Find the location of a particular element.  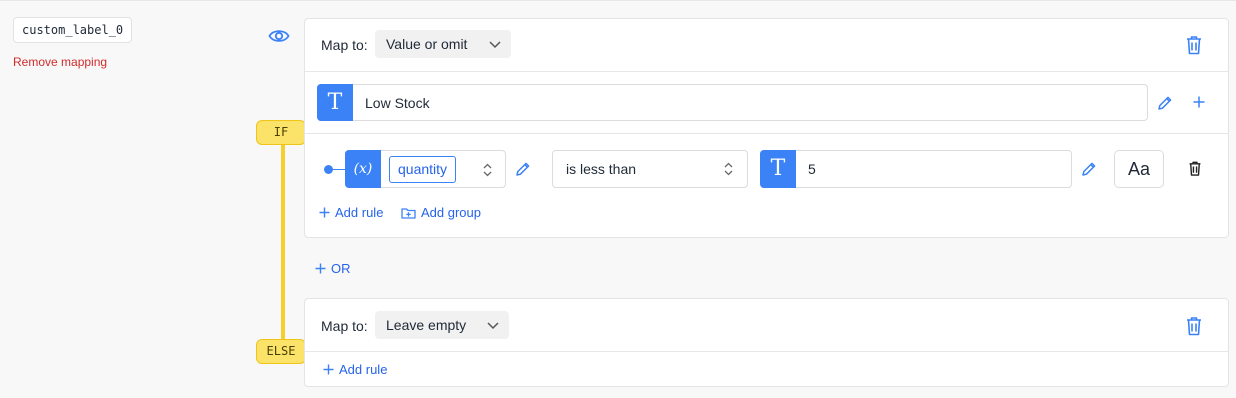

else-branch-label: ELSE is located at coordinates (281, 351).